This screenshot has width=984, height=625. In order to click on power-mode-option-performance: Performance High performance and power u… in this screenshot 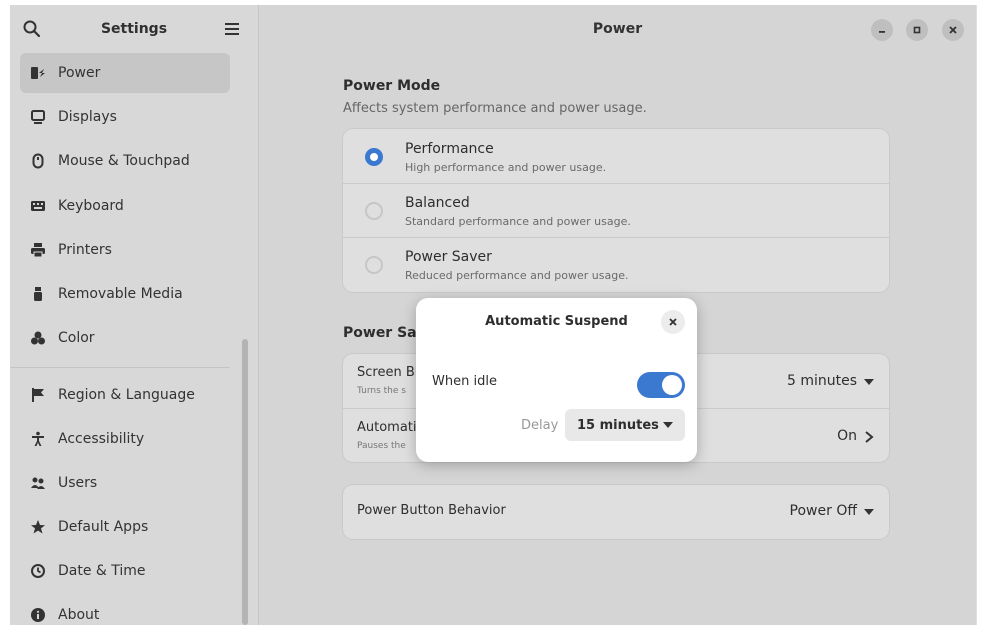, I will do `click(616, 156)`.